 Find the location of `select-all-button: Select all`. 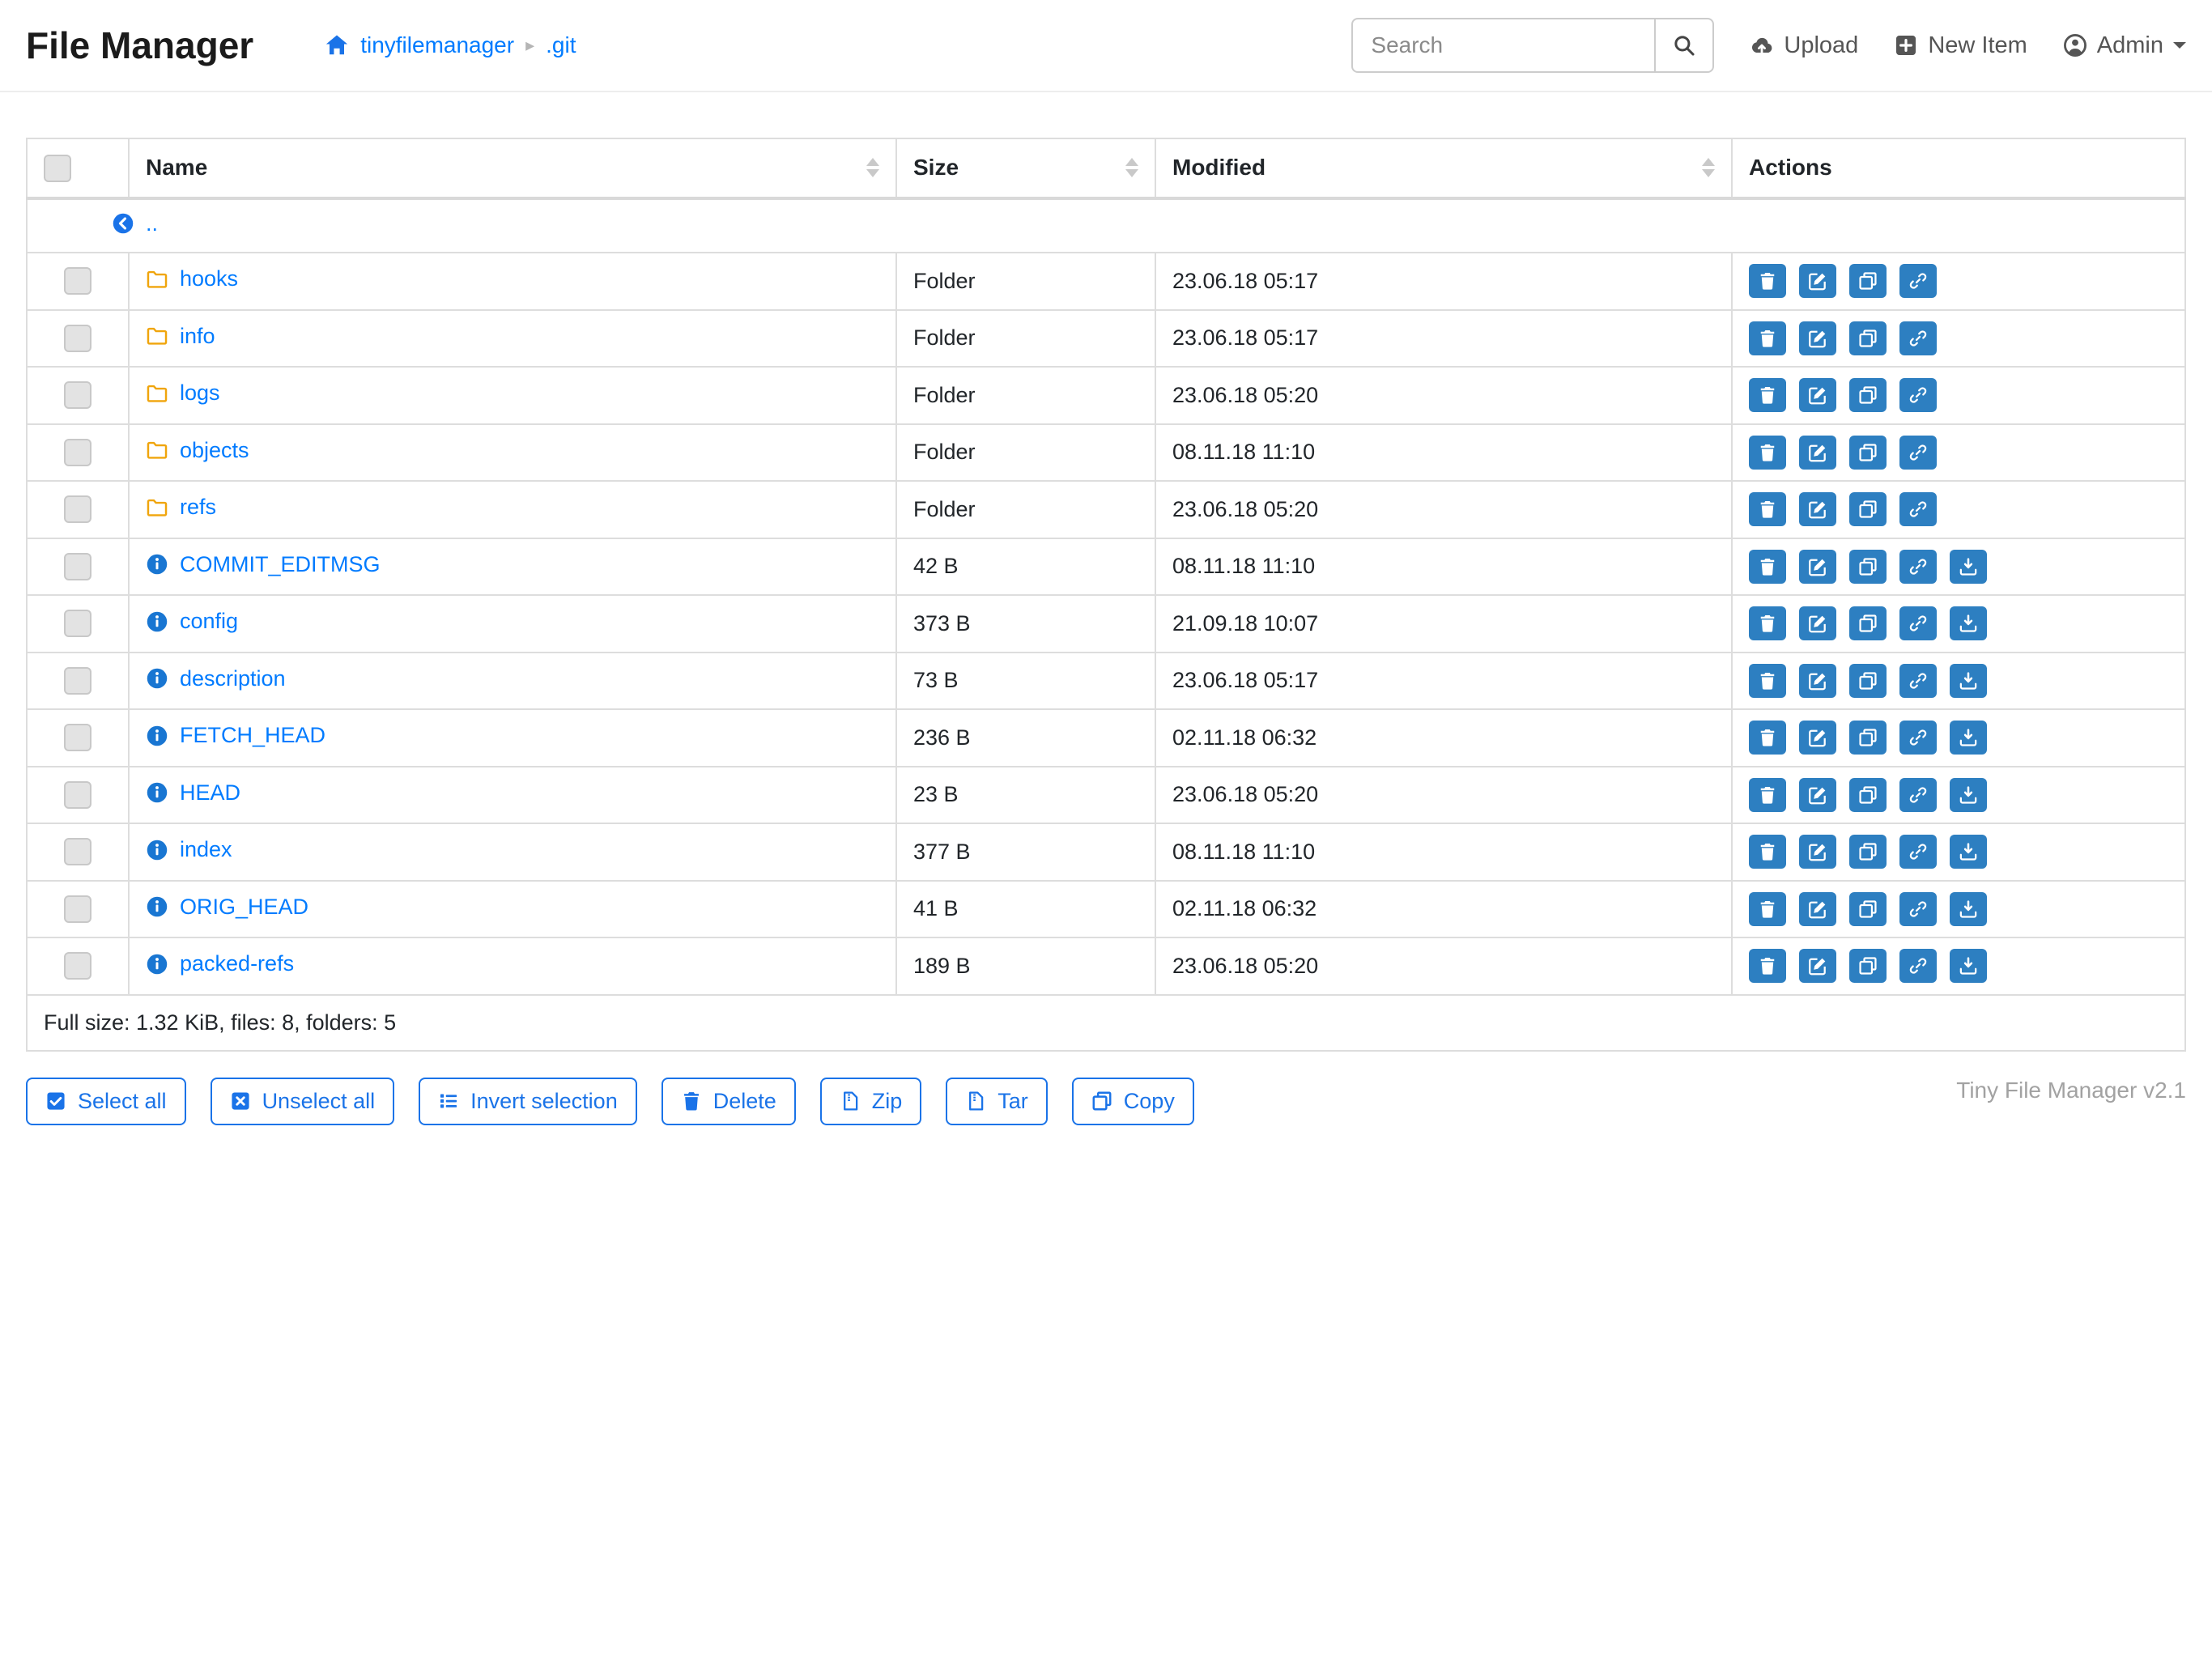

select-all-button: Select all is located at coordinates (106, 1101).